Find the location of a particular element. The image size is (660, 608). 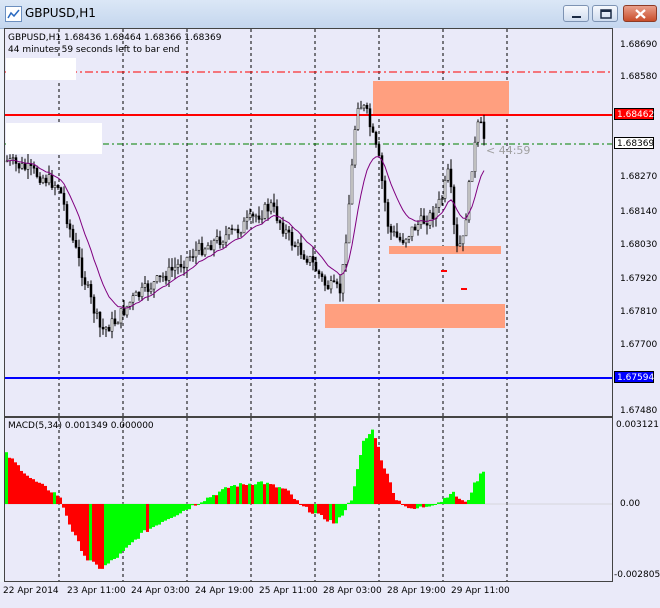

maximize-button is located at coordinates (605, 13).